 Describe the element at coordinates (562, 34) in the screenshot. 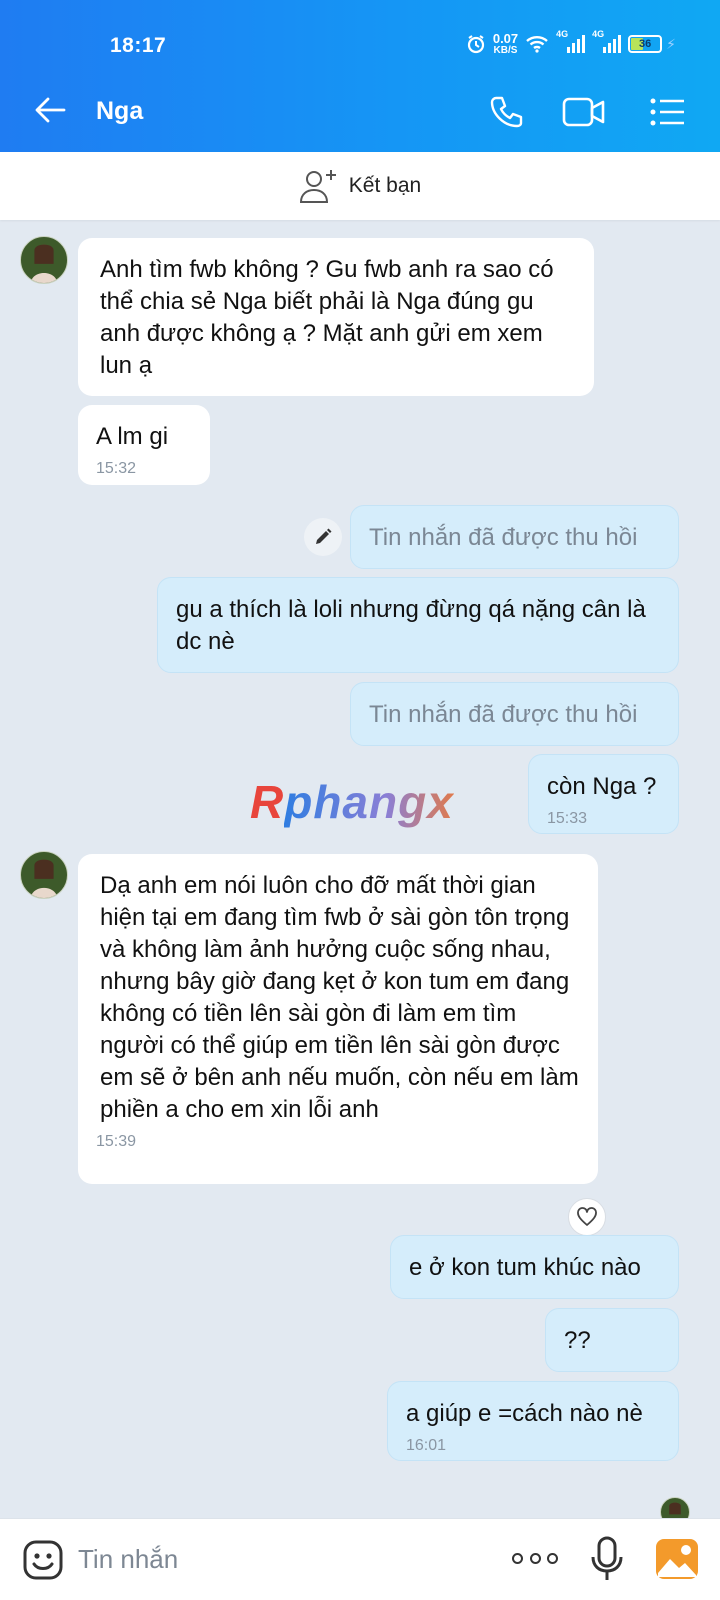

I see `signal-1-label: 4G` at that location.